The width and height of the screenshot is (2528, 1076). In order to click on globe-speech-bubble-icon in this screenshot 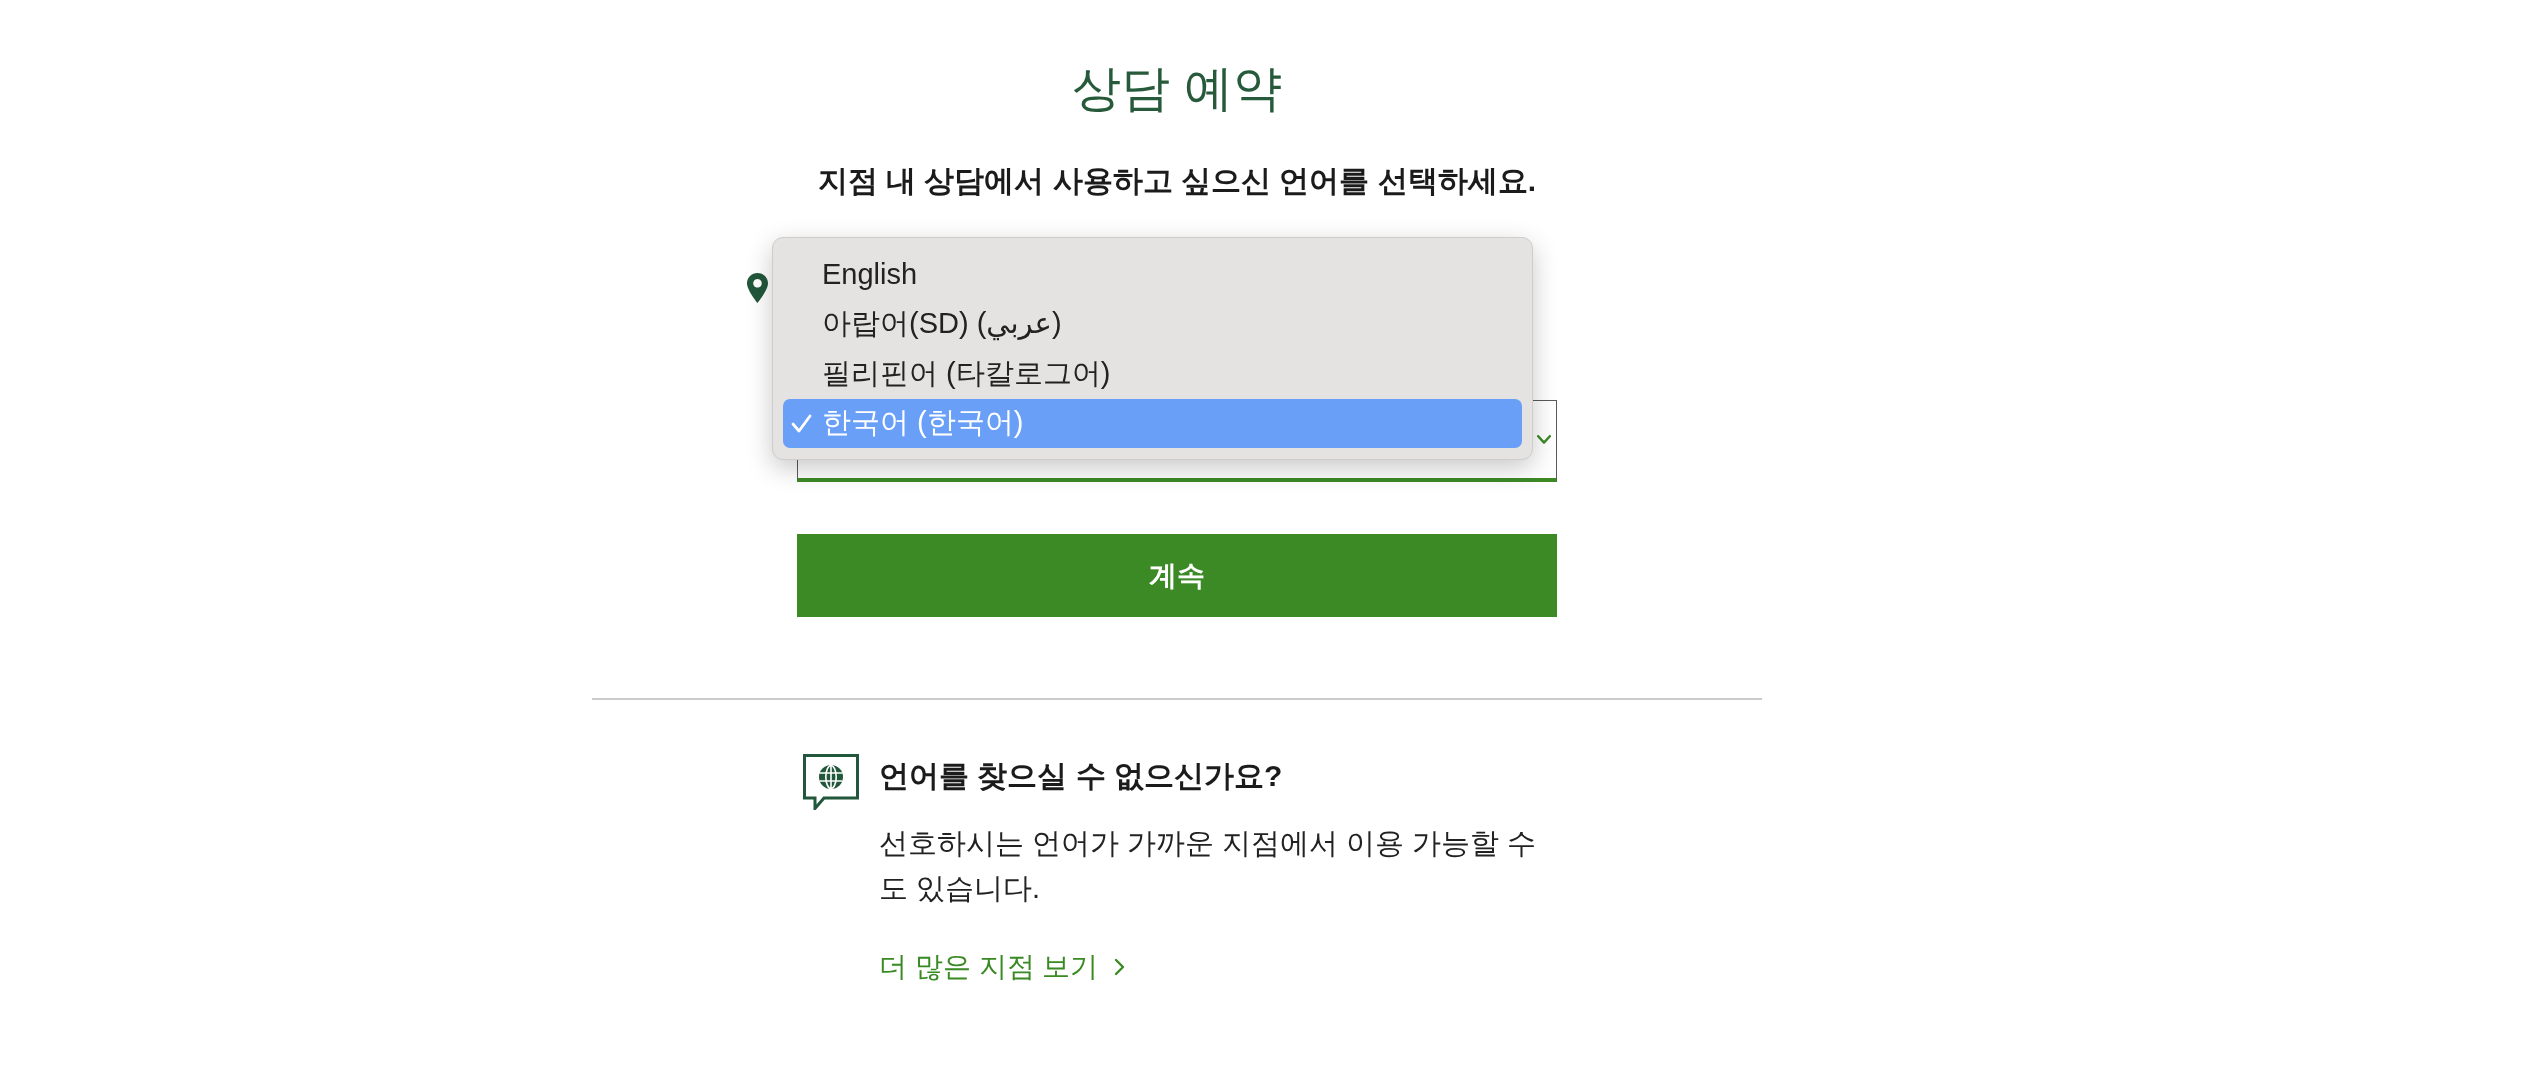, I will do `click(831, 782)`.